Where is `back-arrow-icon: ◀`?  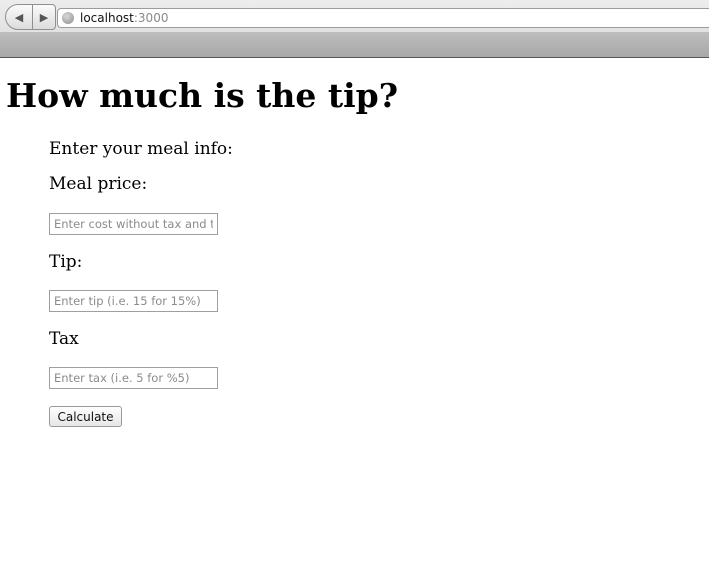
back-arrow-icon: ◀ is located at coordinates (19, 17).